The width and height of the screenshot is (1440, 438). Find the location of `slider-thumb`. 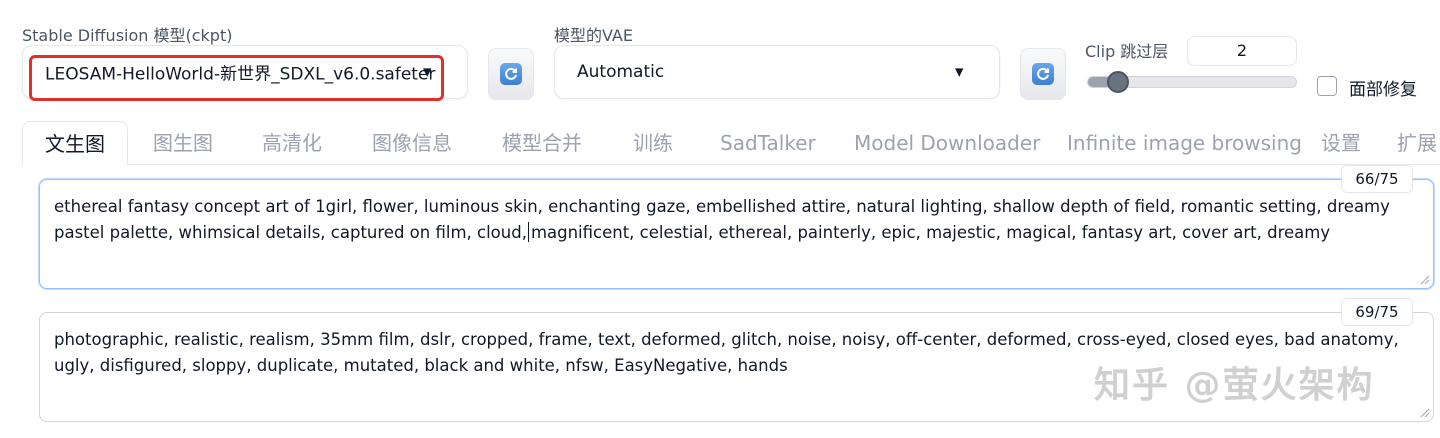

slider-thumb is located at coordinates (1117, 82).